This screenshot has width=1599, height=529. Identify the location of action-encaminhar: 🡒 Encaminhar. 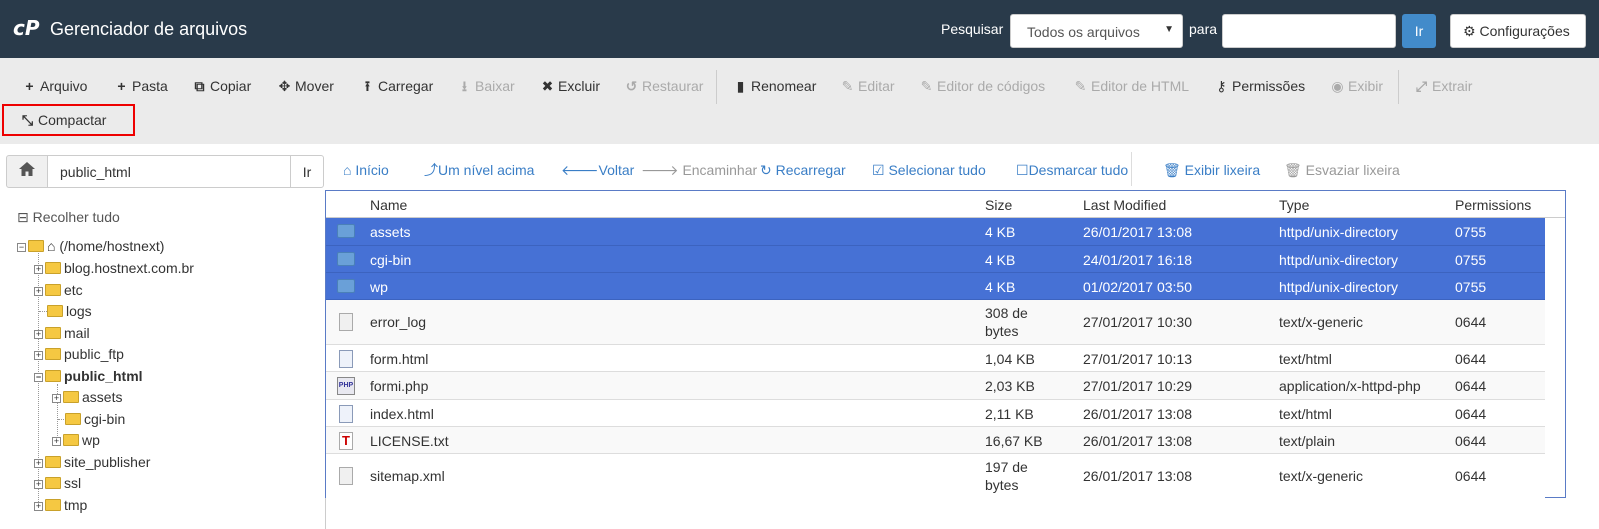
(699, 170).